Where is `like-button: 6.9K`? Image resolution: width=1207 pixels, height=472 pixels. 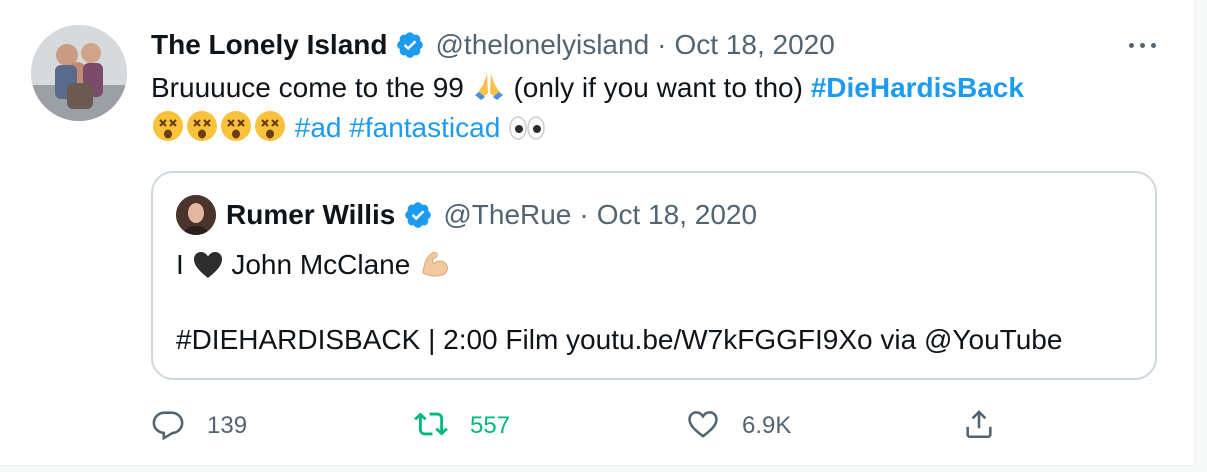 like-button: 6.9K is located at coordinates (738, 426).